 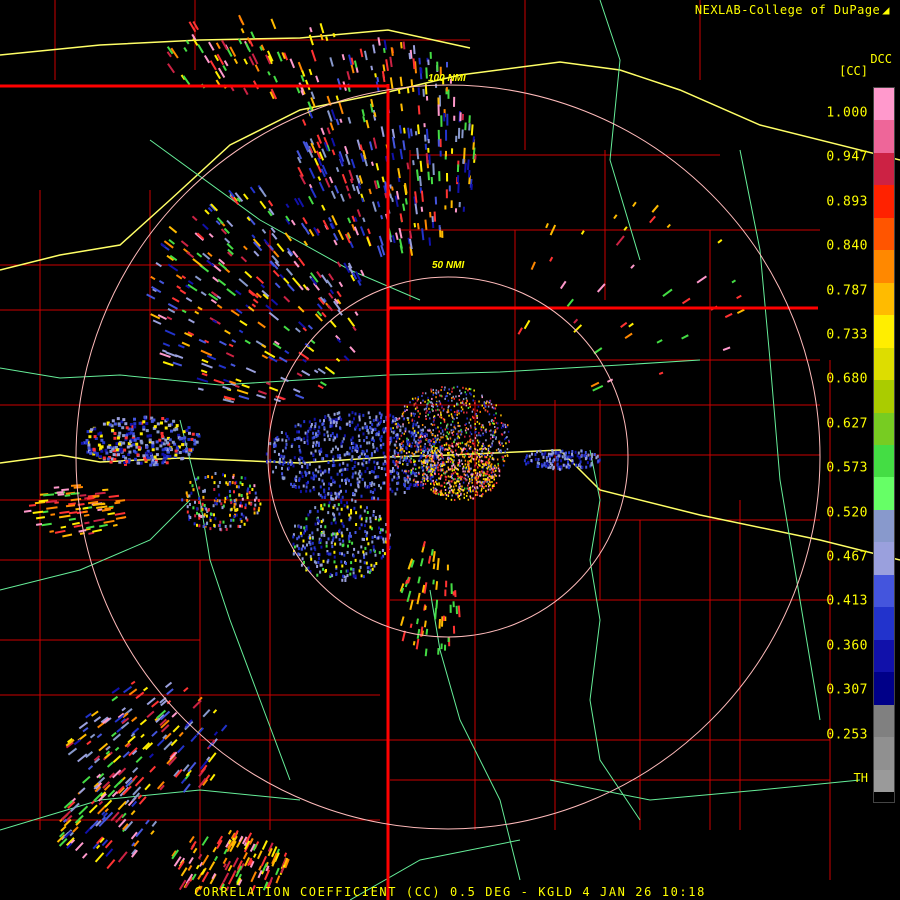 What do you see at coordinates (884, 461) in the screenshot?
I see `scale-color-segment` at bounding box center [884, 461].